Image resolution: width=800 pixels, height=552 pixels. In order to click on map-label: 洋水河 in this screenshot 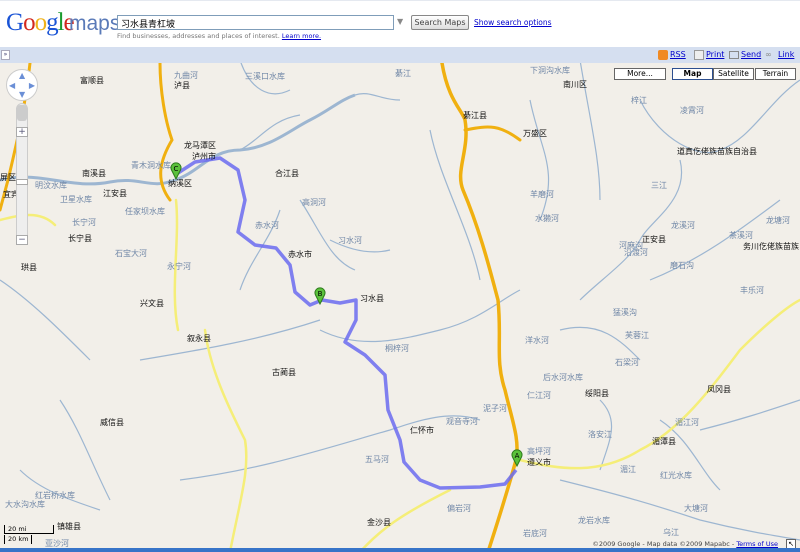, I will do `click(537, 340)`.